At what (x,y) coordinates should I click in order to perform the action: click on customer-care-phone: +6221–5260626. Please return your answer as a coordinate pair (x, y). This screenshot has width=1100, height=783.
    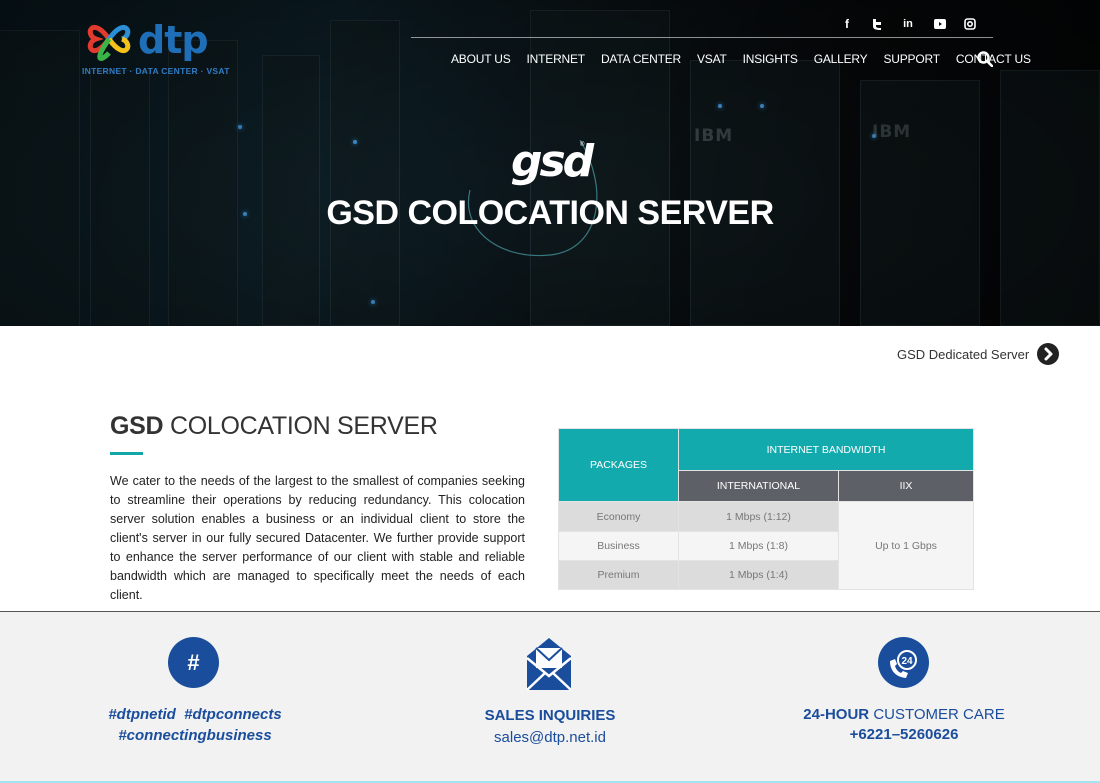
    Looking at the image, I should click on (904, 734).